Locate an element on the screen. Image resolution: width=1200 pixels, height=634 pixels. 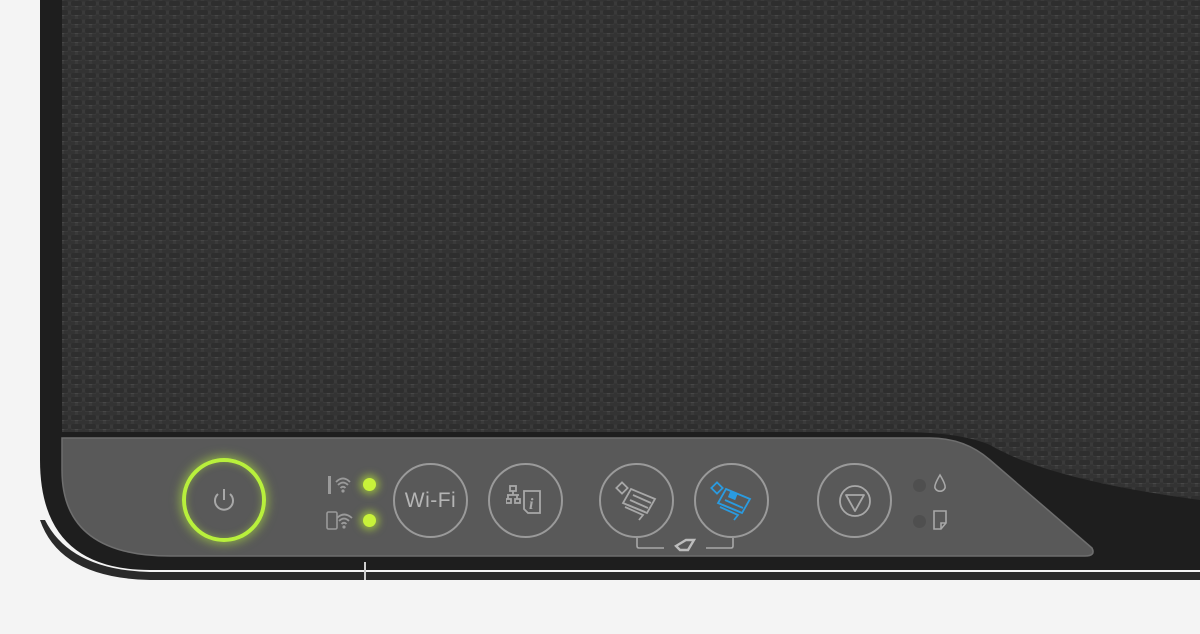
stop-icon is located at coordinates (854, 500).